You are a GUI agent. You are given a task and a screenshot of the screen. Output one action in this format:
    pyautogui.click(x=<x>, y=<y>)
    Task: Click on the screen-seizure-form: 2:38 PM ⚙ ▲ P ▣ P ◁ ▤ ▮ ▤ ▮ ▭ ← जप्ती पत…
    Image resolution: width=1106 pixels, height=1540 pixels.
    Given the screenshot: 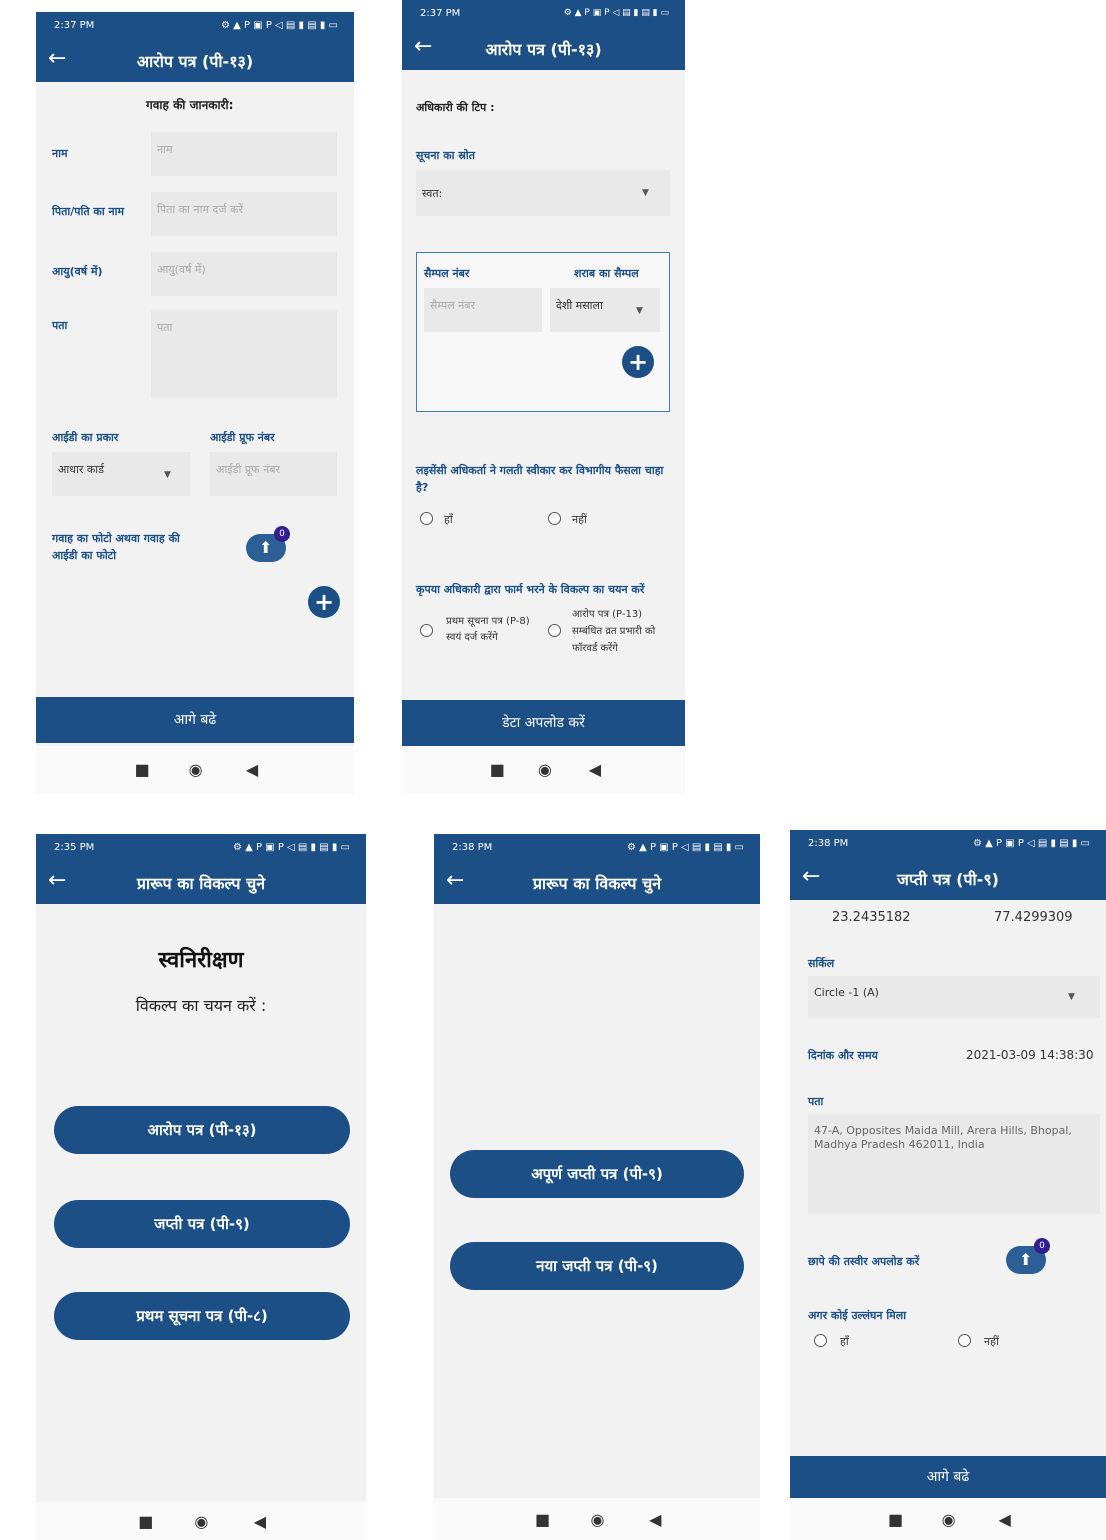 What is the action you would take?
    pyautogui.click(x=948, y=1185)
    